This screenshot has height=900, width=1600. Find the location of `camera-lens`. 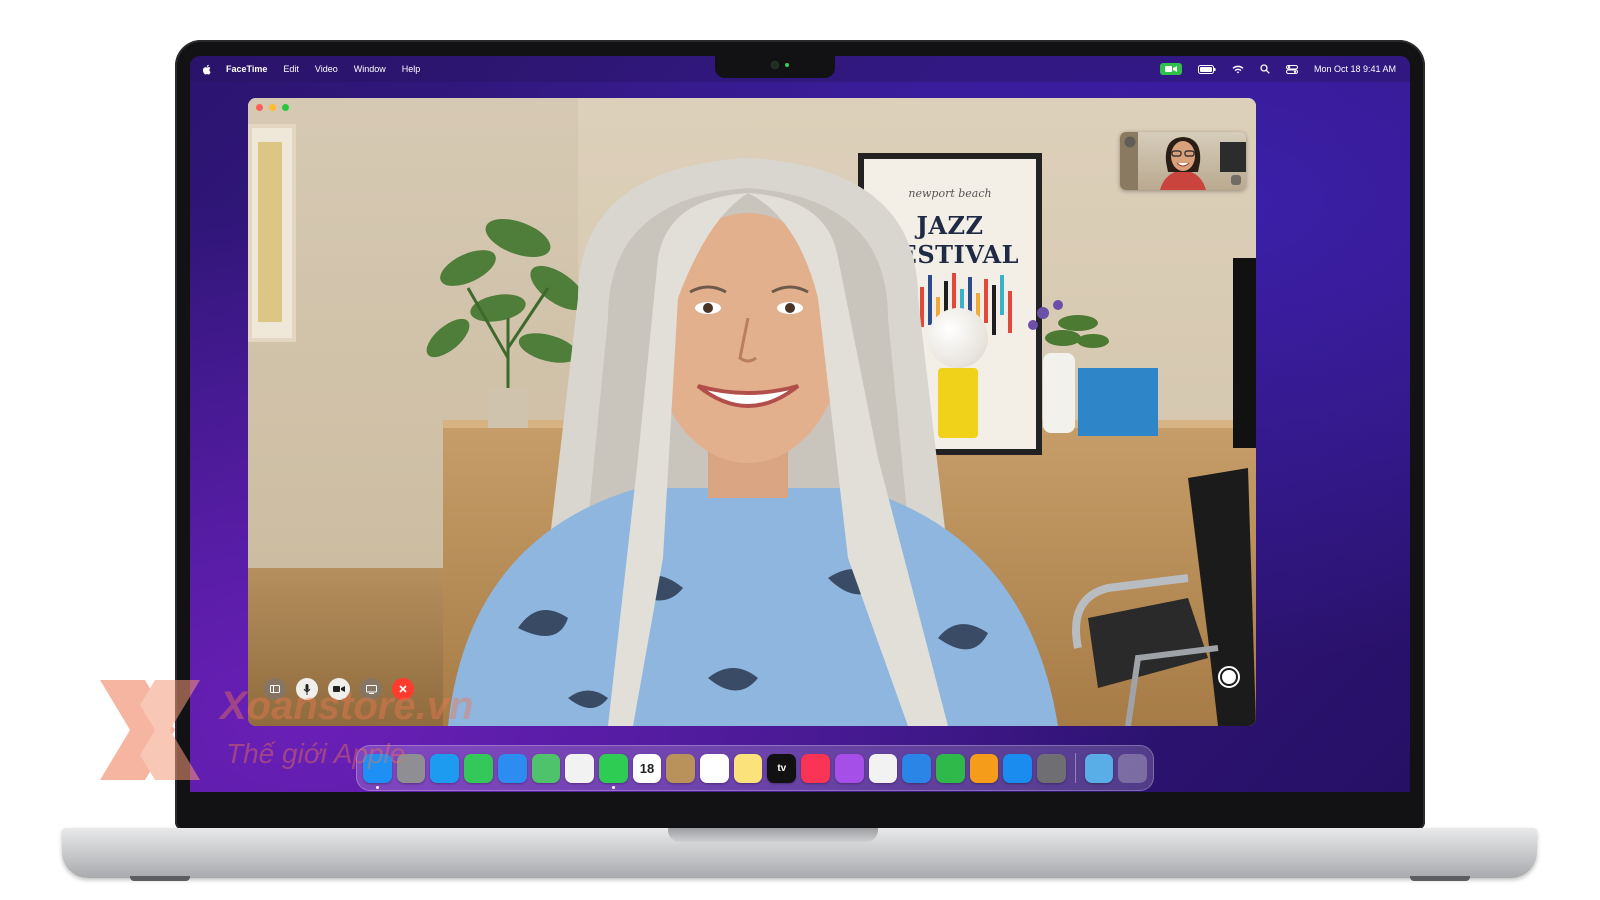

camera-lens is located at coordinates (775, 65).